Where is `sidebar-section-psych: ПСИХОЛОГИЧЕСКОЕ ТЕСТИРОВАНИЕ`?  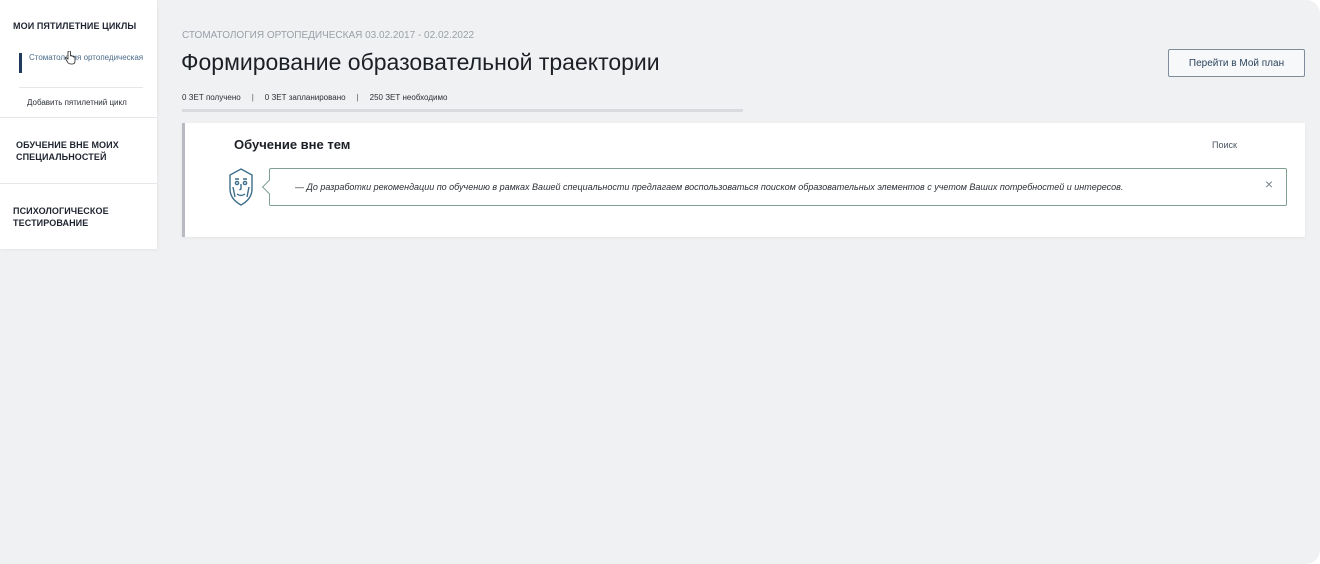 sidebar-section-psych: ПСИХОЛОГИЧЕСКОЕ ТЕСТИРОВАНИЕ is located at coordinates (78, 216).